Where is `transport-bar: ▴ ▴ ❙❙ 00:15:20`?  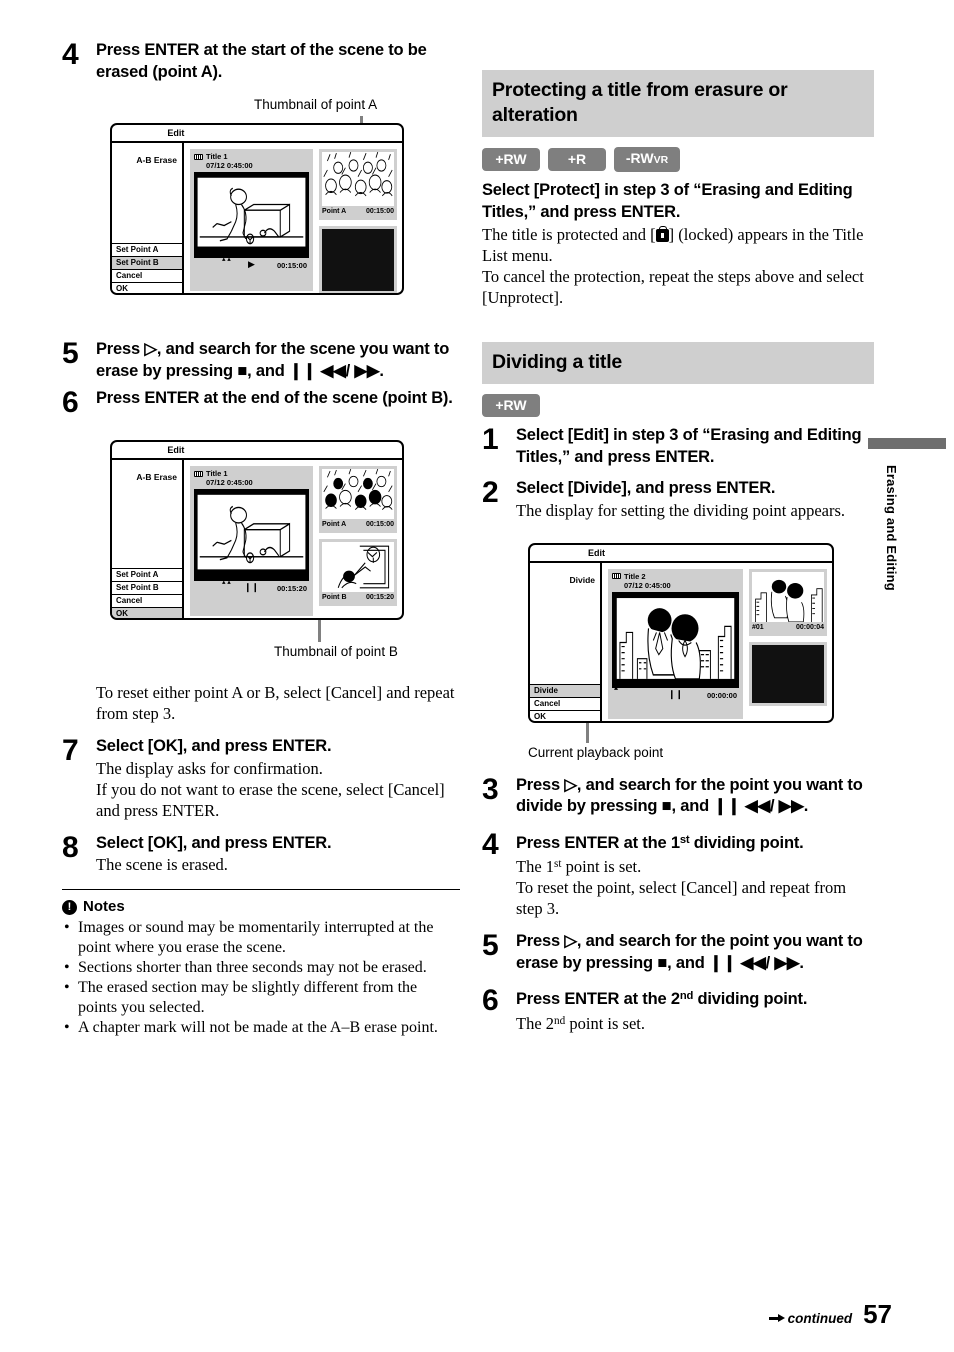 transport-bar: ▴ ▴ ❙❙ 00:15:20 is located at coordinates (251, 586).